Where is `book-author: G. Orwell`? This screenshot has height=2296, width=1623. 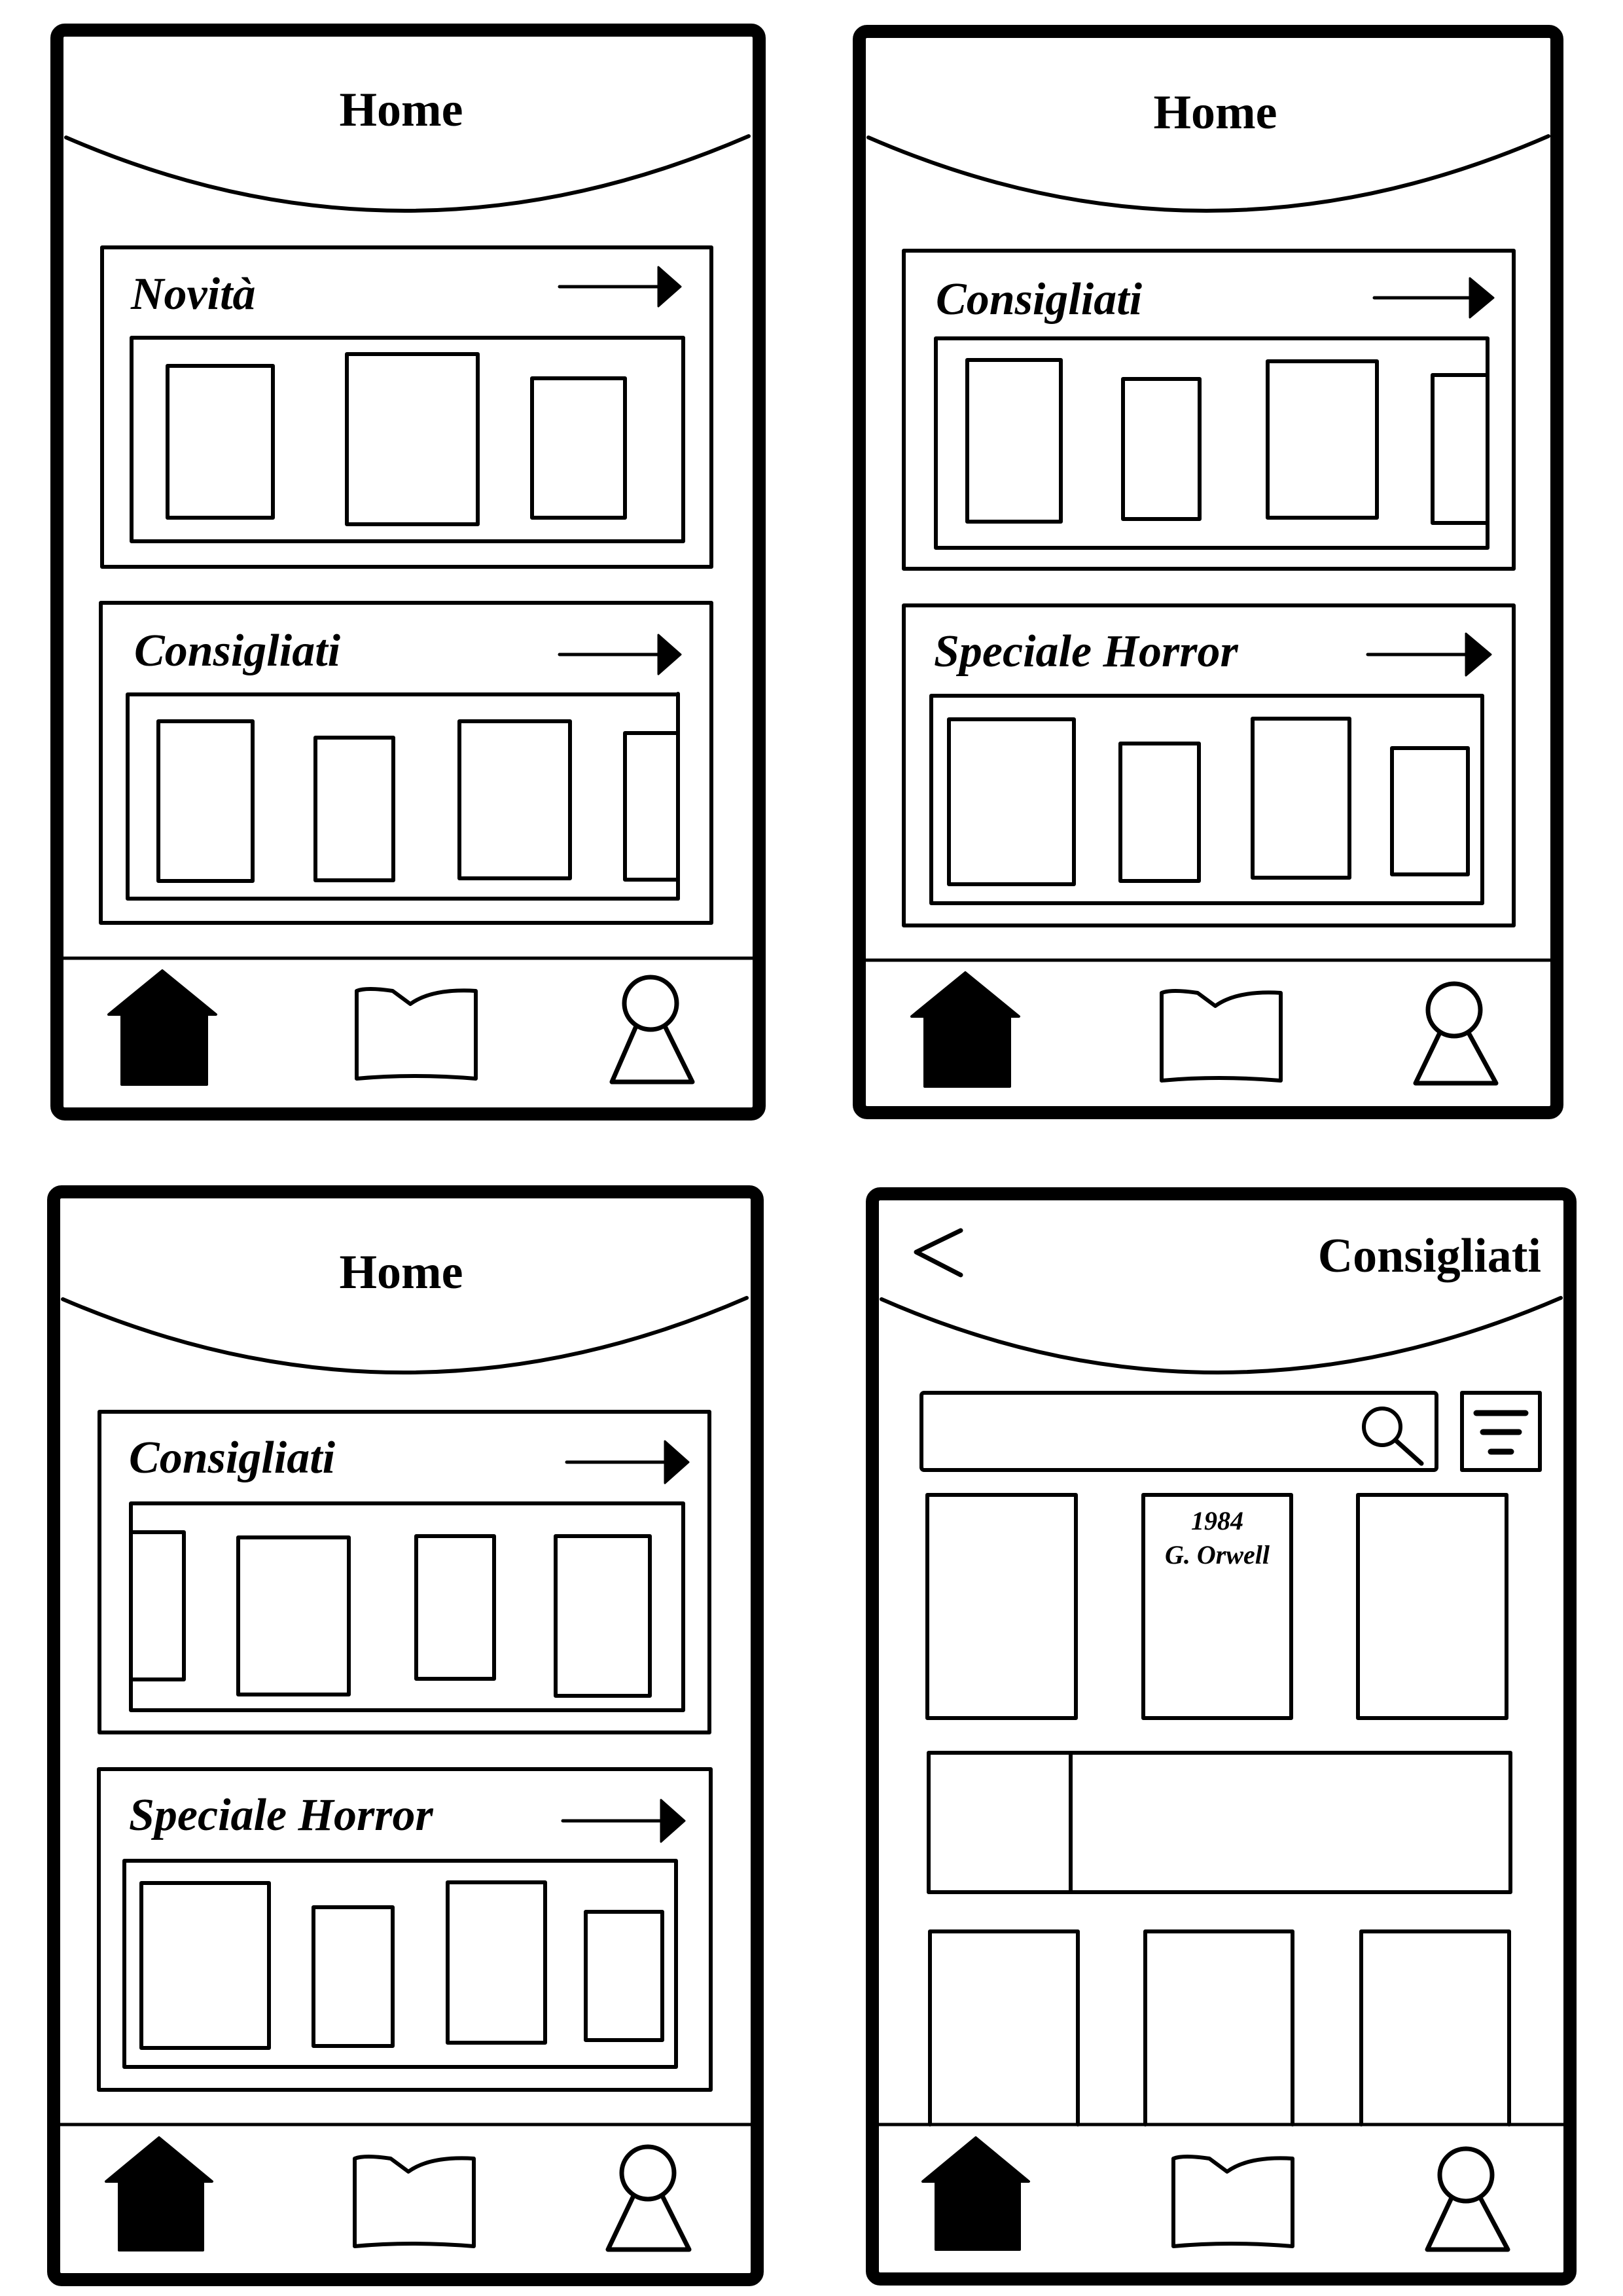 book-author: G. Orwell is located at coordinates (1217, 1555).